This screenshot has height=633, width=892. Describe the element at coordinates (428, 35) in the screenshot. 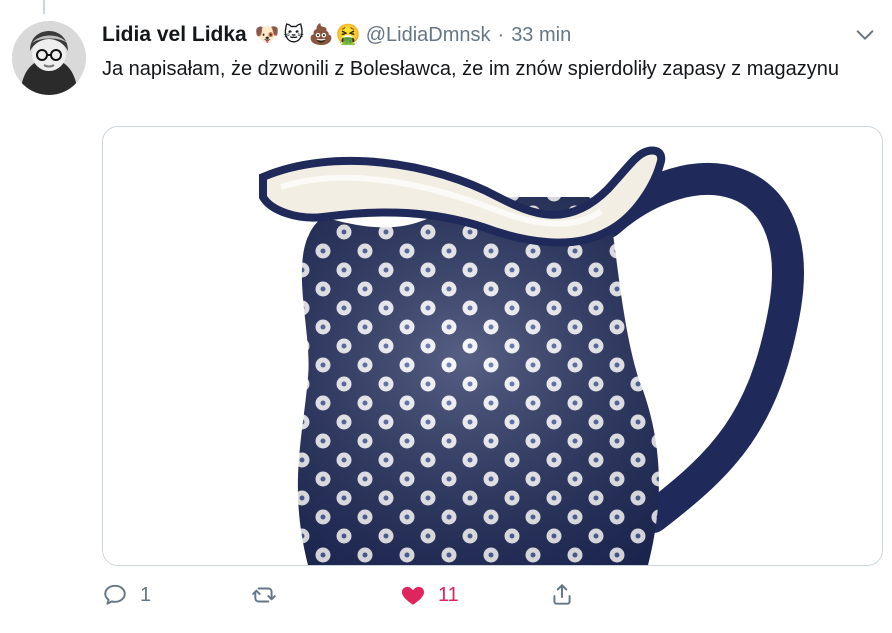

I see `author-handle: @LidiaDmnsk` at that location.